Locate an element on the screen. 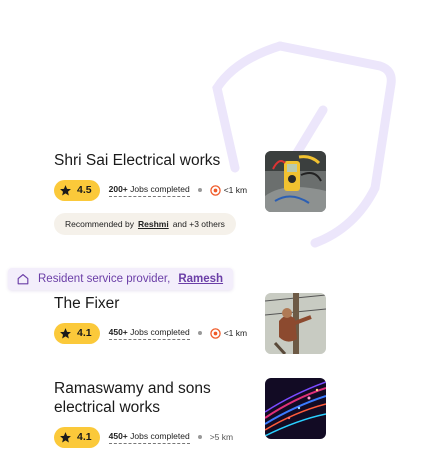 Image resolution: width=444 pixels, height=462 pixels. recommendation-prefix: Recommended by is located at coordinates (99, 224).